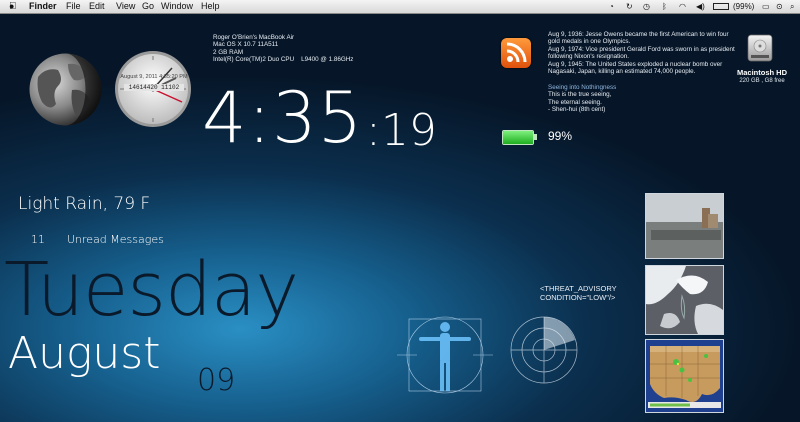 The width and height of the screenshot is (800, 422). Describe the element at coordinates (646, 6) in the screenshot. I see `timemachine-icon: ◷` at that location.